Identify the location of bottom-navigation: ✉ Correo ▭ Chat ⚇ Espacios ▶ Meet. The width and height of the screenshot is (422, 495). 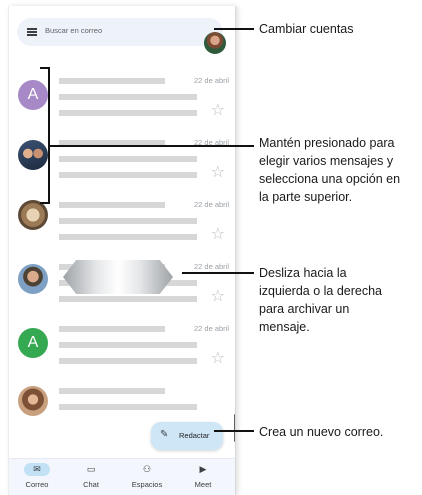
(122, 476).